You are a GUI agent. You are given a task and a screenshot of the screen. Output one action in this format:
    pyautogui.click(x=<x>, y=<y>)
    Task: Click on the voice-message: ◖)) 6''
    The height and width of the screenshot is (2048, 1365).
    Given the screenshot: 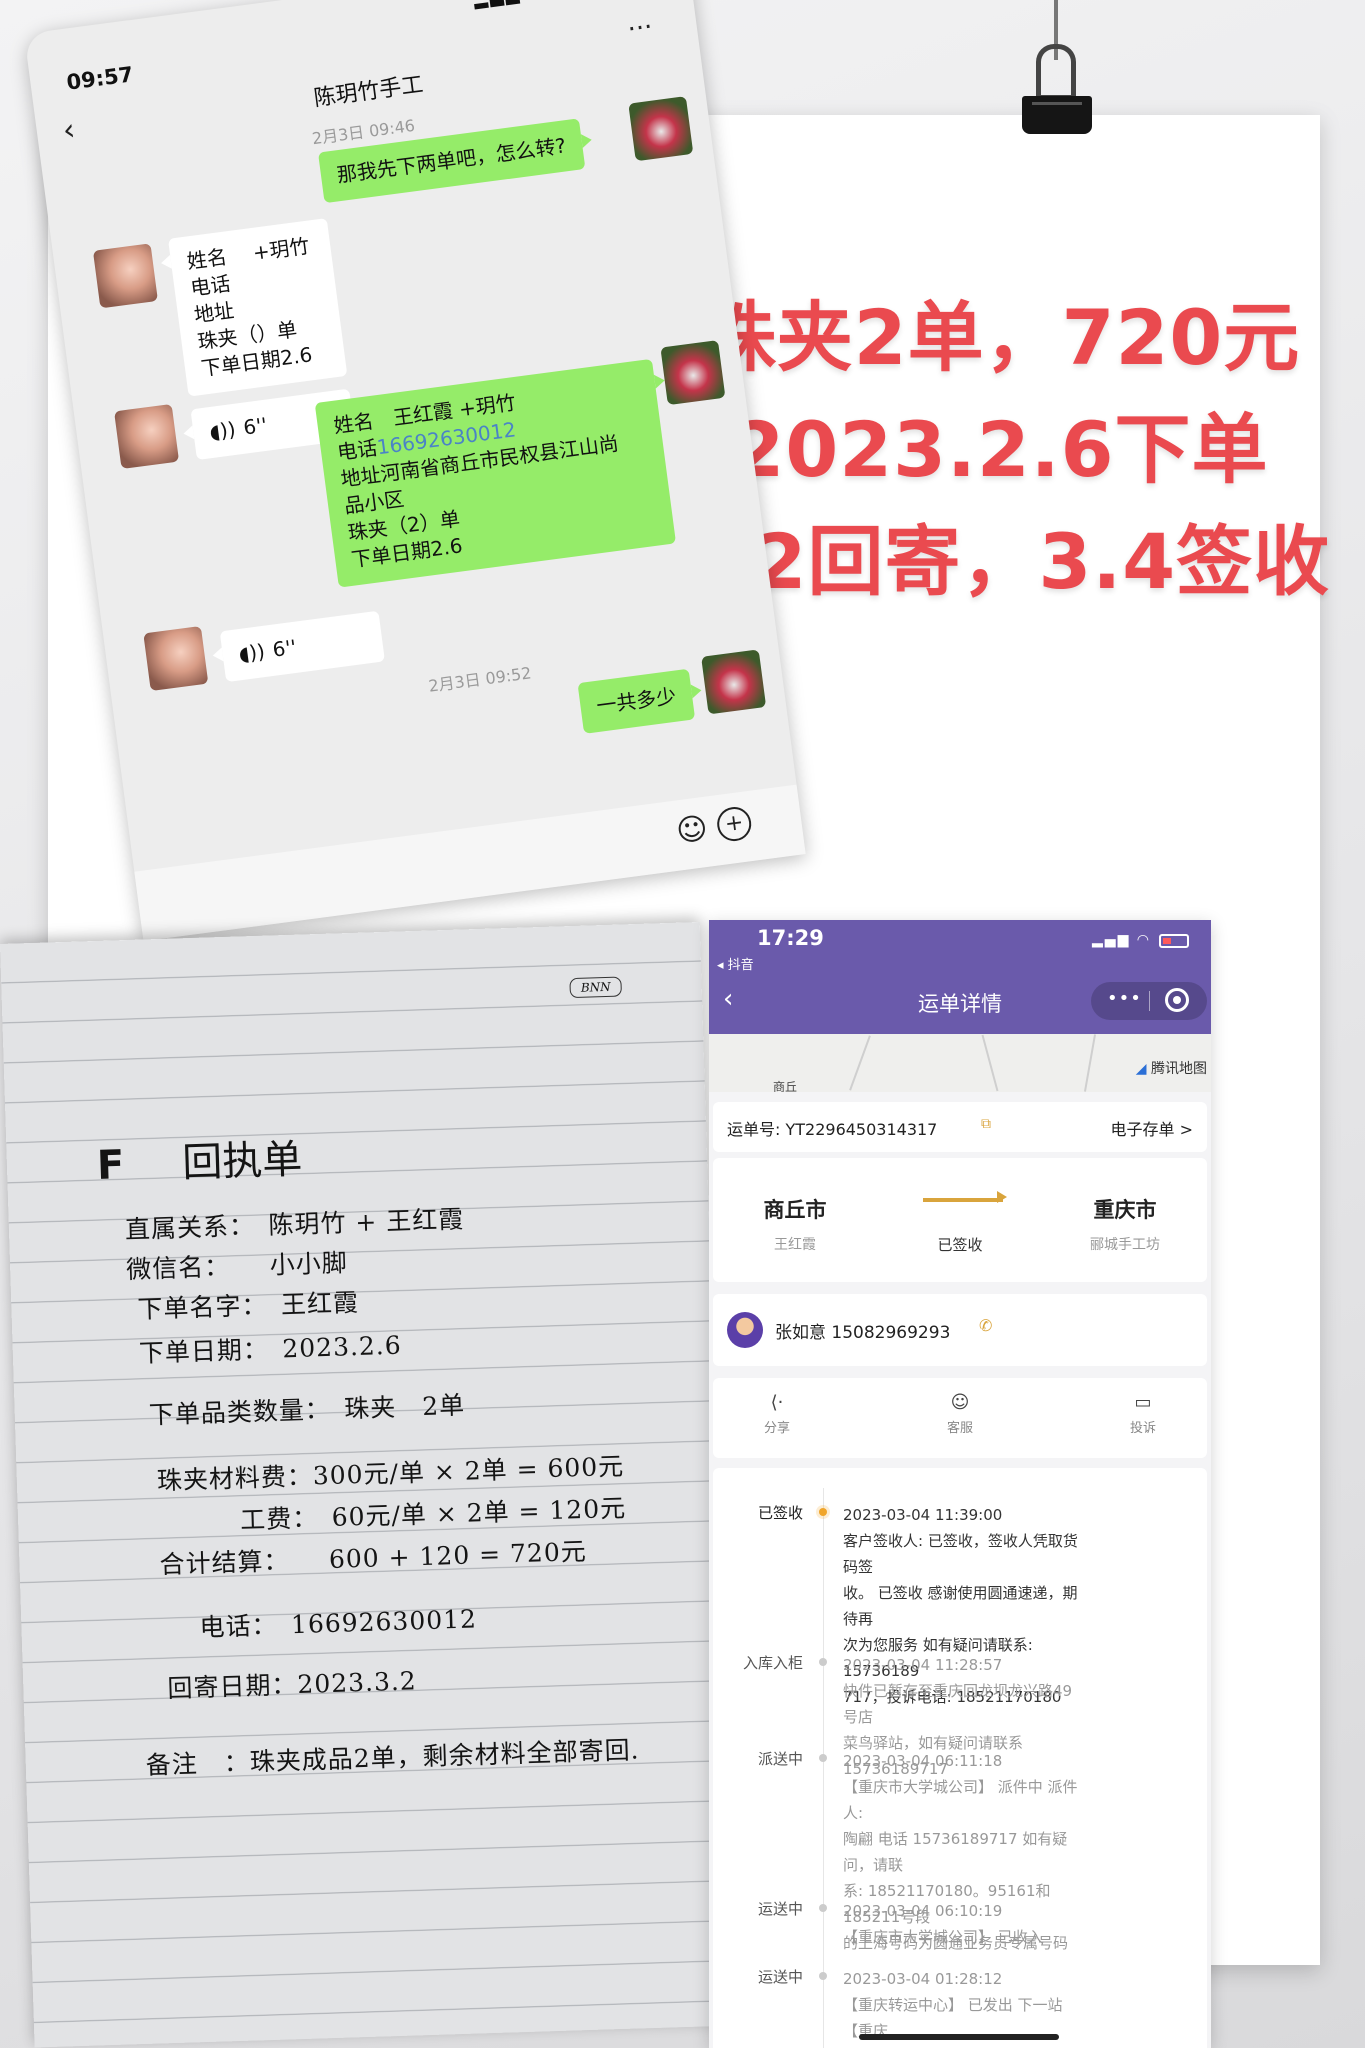 What is the action you would take?
    pyautogui.click(x=302, y=646)
    